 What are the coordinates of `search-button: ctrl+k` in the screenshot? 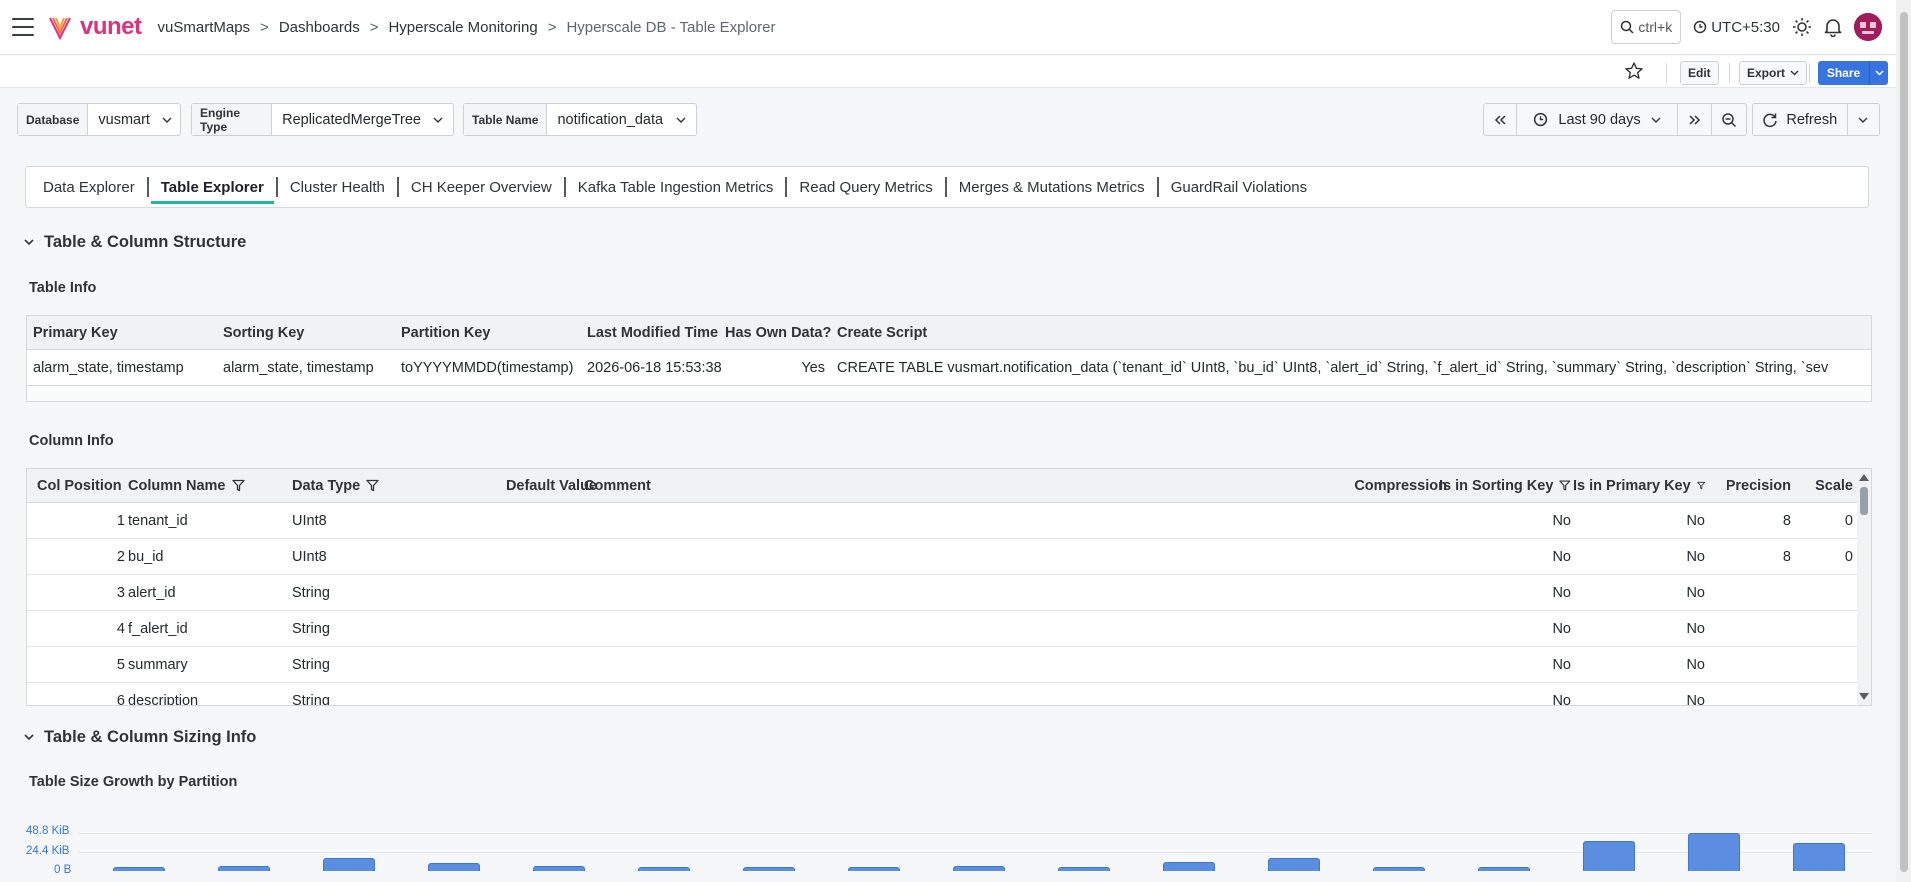 It's located at (1646, 27).